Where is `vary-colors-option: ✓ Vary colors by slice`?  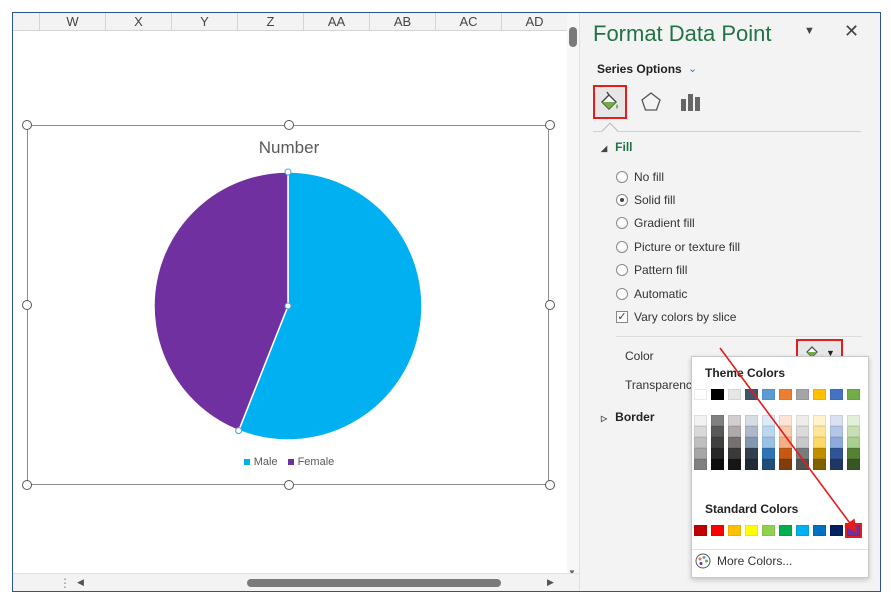
vary-colors-option: ✓ Vary colors by slice is located at coordinates (676, 317).